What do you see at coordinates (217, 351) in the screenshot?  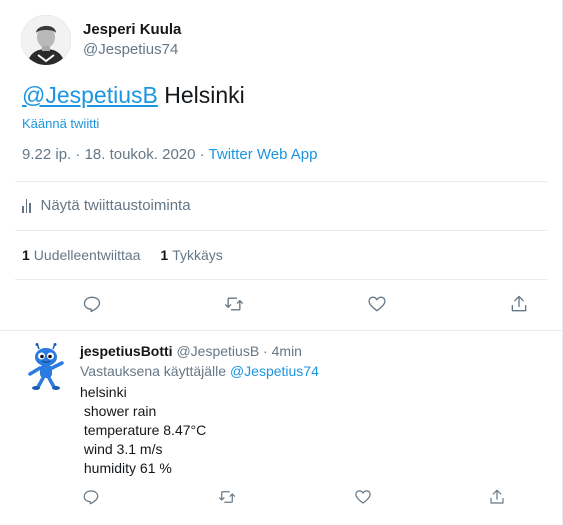 I see `reply-author-handle: @JespetiusB` at bounding box center [217, 351].